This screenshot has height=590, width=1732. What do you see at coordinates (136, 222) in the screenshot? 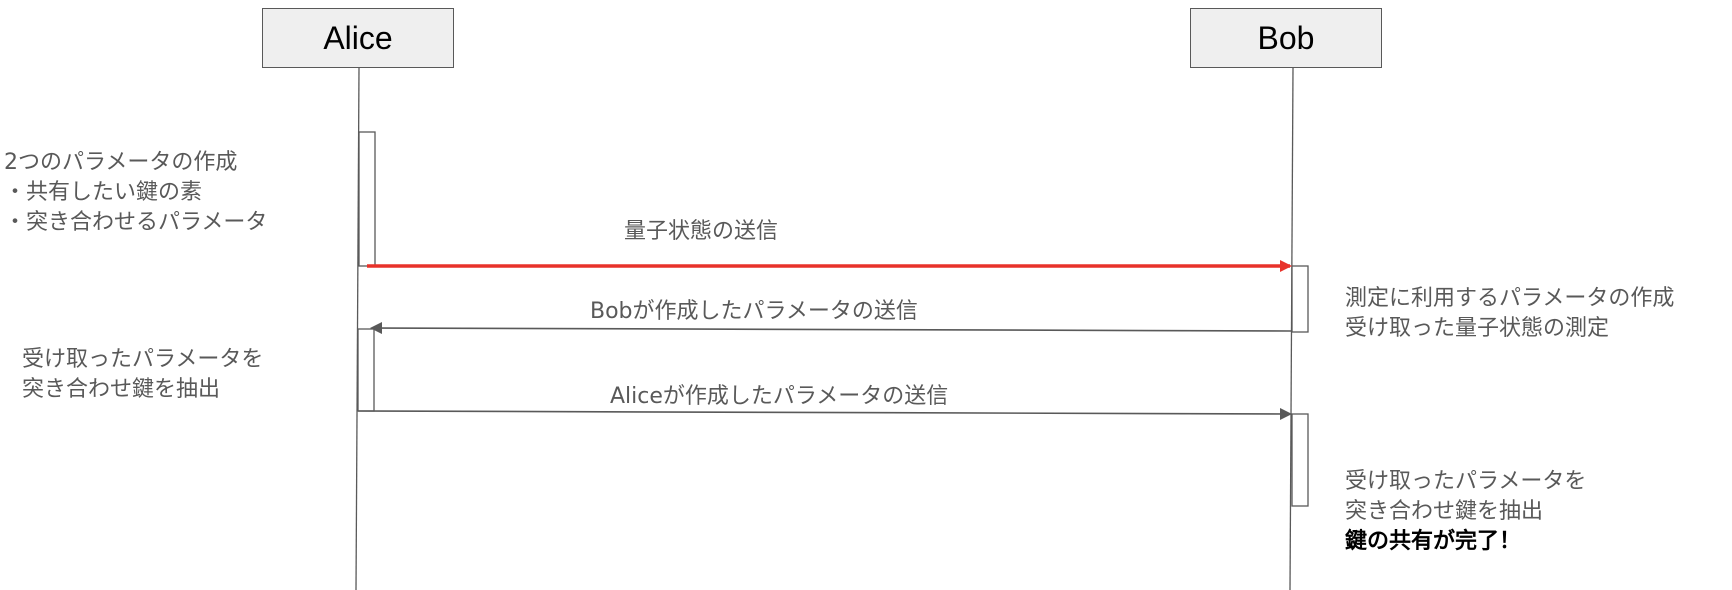
I see `note-line: ・突き合わせるパラメータ` at bounding box center [136, 222].